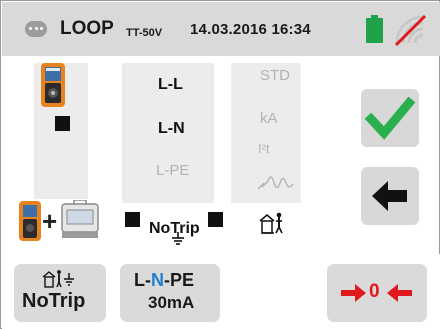 The height and width of the screenshot is (329, 440). What do you see at coordinates (54, 301) in the screenshot?
I see `tab-notrip-label: NoTrip` at bounding box center [54, 301].